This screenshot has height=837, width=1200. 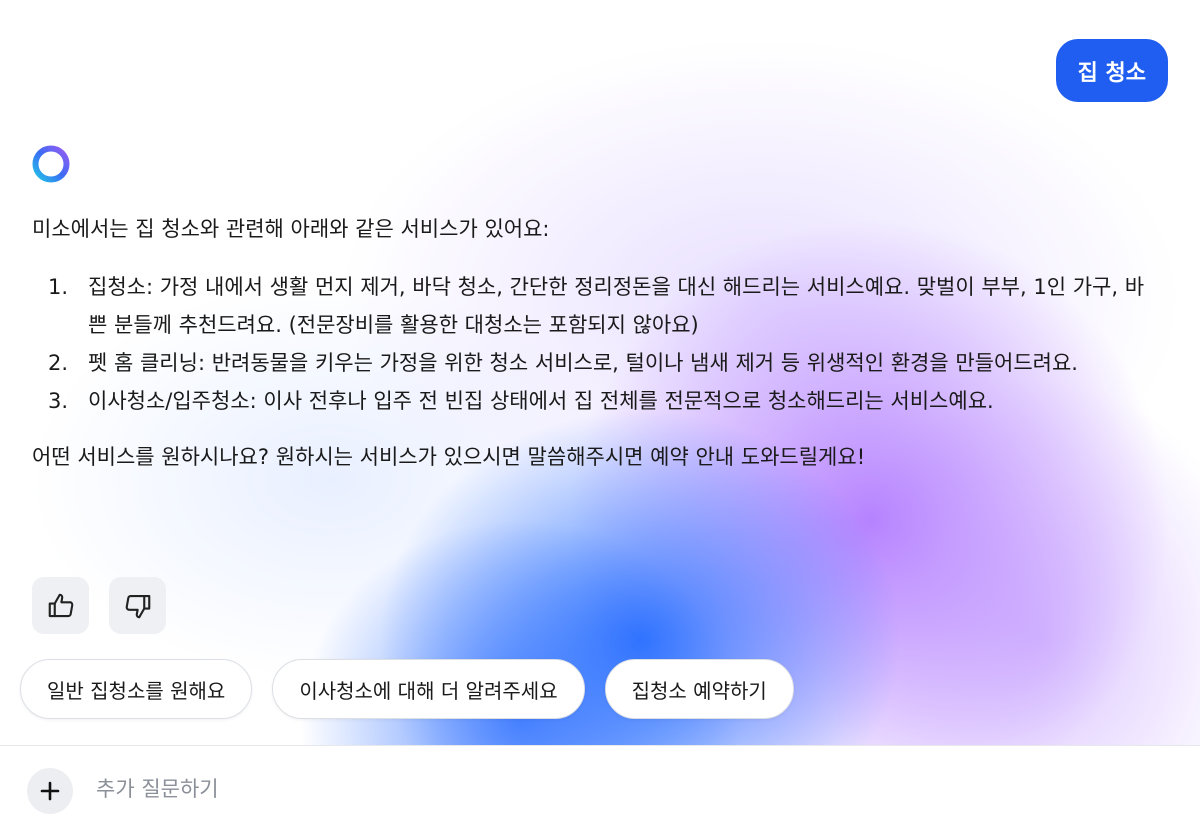 I want to click on thumbs-down-icon, so click(x=137, y=606).